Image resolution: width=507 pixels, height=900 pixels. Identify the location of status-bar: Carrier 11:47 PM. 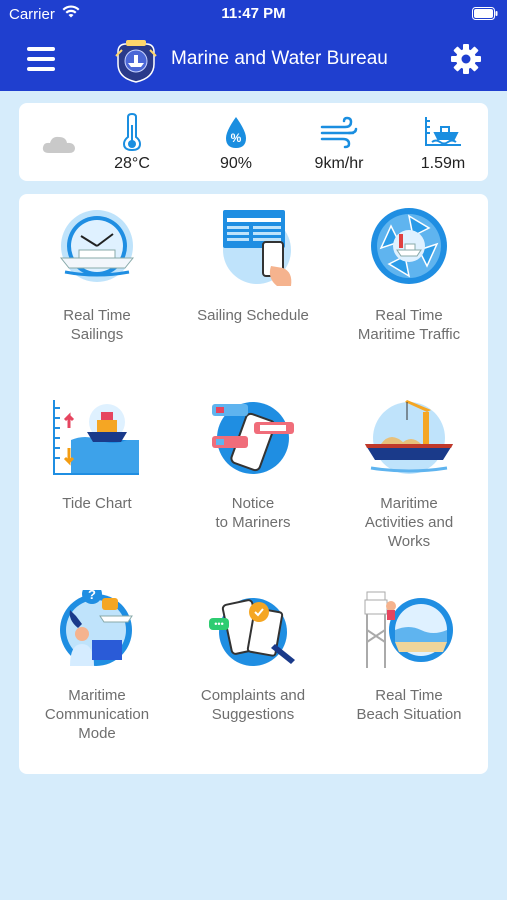
(253, 14).